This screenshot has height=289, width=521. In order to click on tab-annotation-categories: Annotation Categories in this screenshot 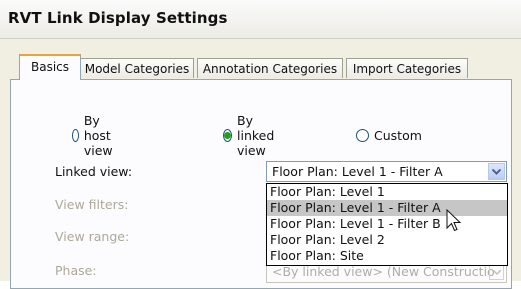, I will do `click(270, 68)`.